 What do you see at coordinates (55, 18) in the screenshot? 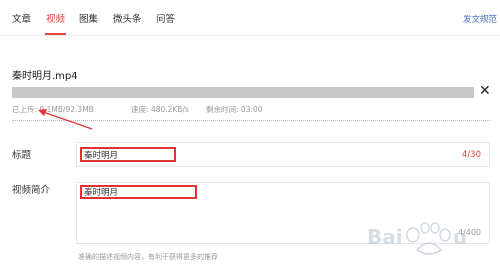
I see `tab-video: 视频` at bounding box center [55, 18].